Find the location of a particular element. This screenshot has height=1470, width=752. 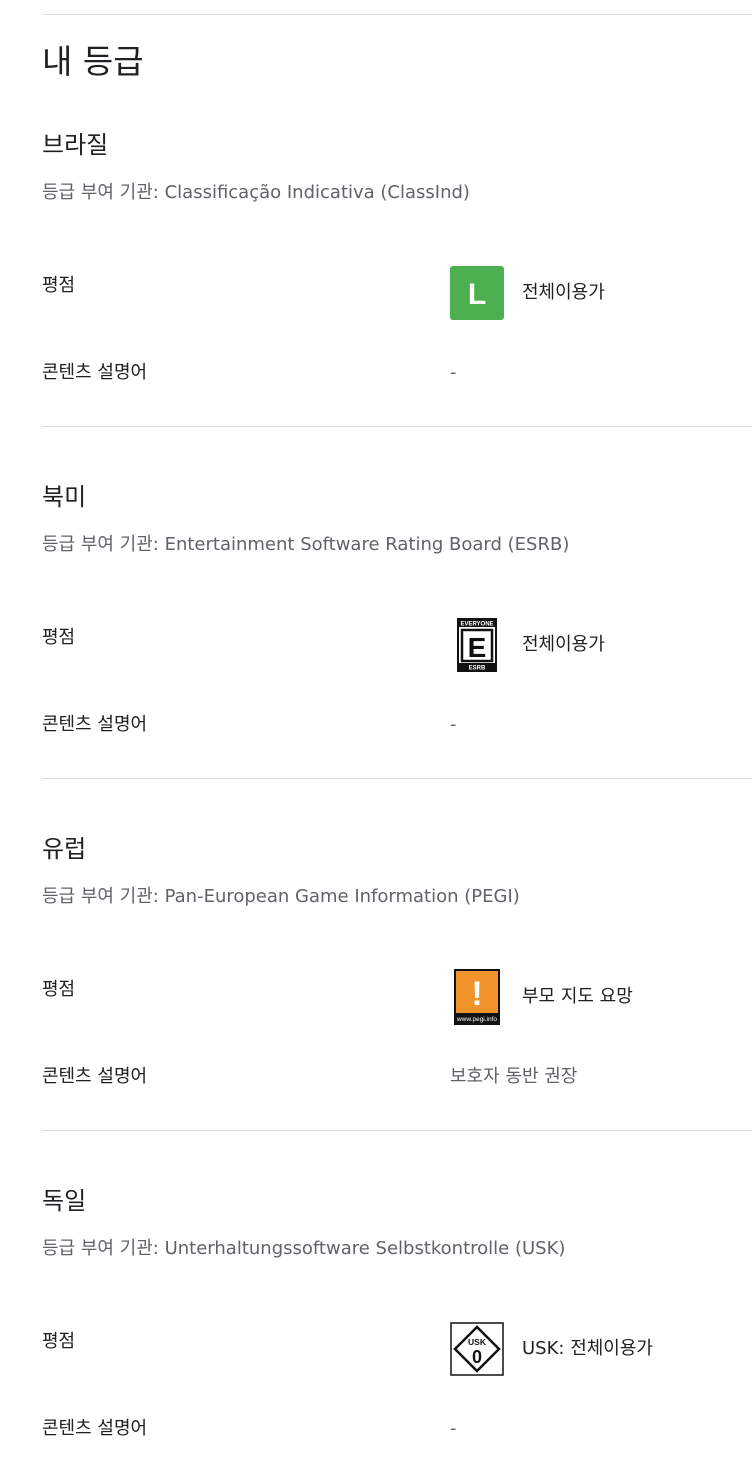

rating-value: USK 0 USK: 전체이용가 is located at coordinates (551, 1349).